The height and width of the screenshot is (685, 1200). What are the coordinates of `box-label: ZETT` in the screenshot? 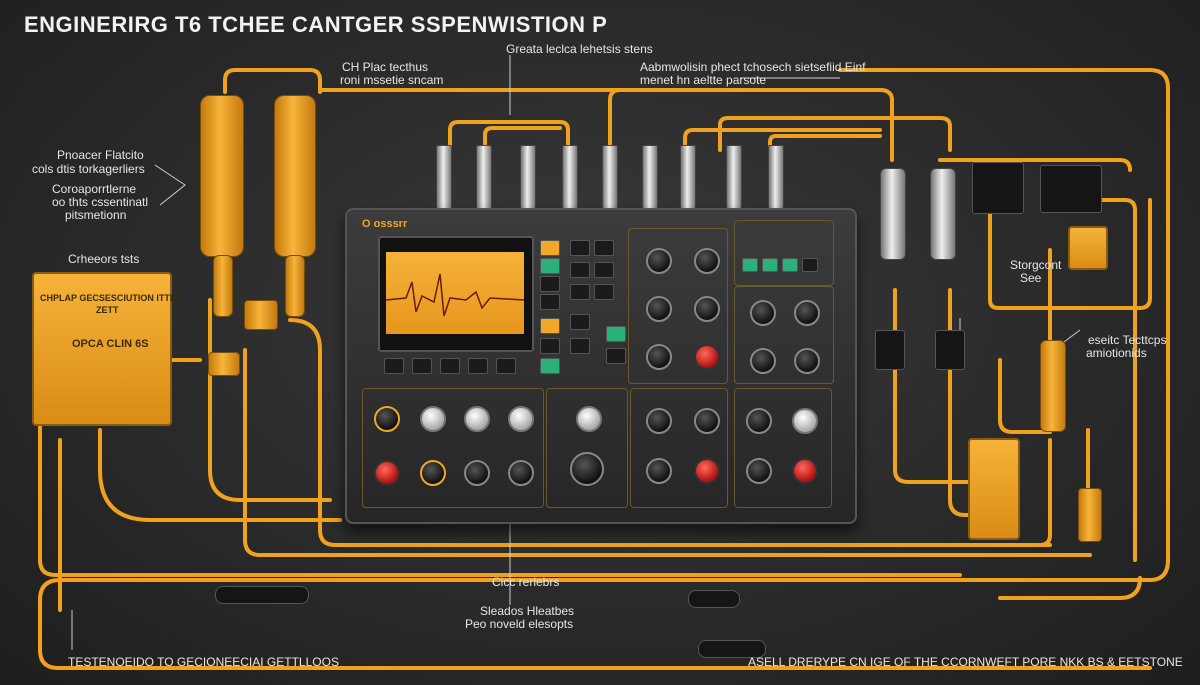 It's located at (107, 310).